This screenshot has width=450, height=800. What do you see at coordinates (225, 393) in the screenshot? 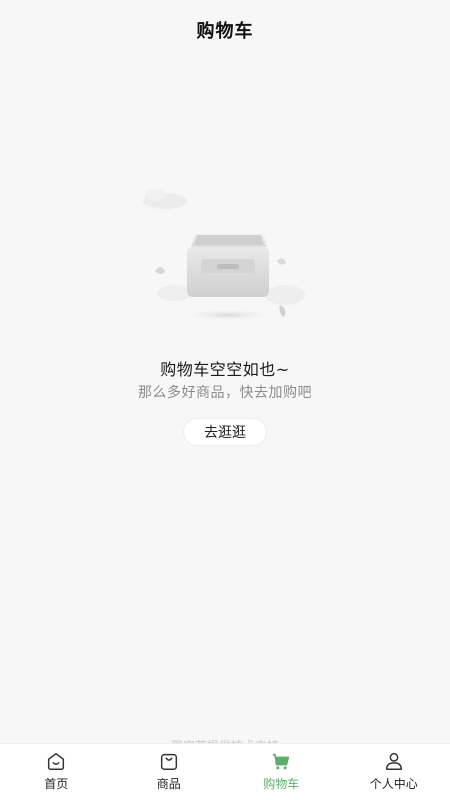
I see `empty-state-subtitle: 那么多好商品，快去加购吧` at bounding box center [225, 393].